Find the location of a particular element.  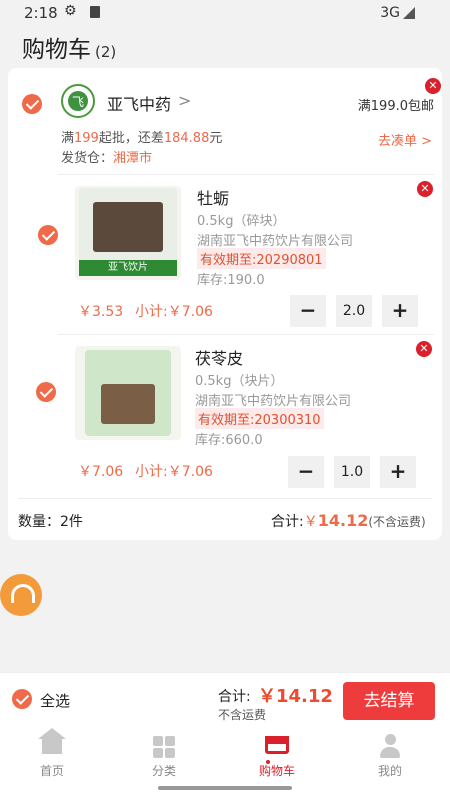

warehouse-info: 发货仓：湘潭市 is located at coordinates (107, 158).